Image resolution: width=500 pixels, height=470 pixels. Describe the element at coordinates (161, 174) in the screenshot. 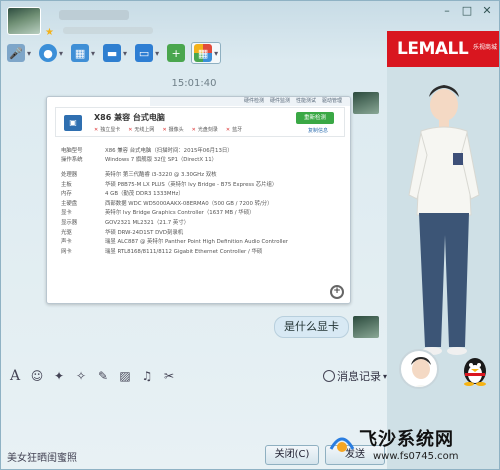

I see `spec-value: 英特尔 第三代酷睿 i3-3220 @ 3.30GHz 双核` at that location.